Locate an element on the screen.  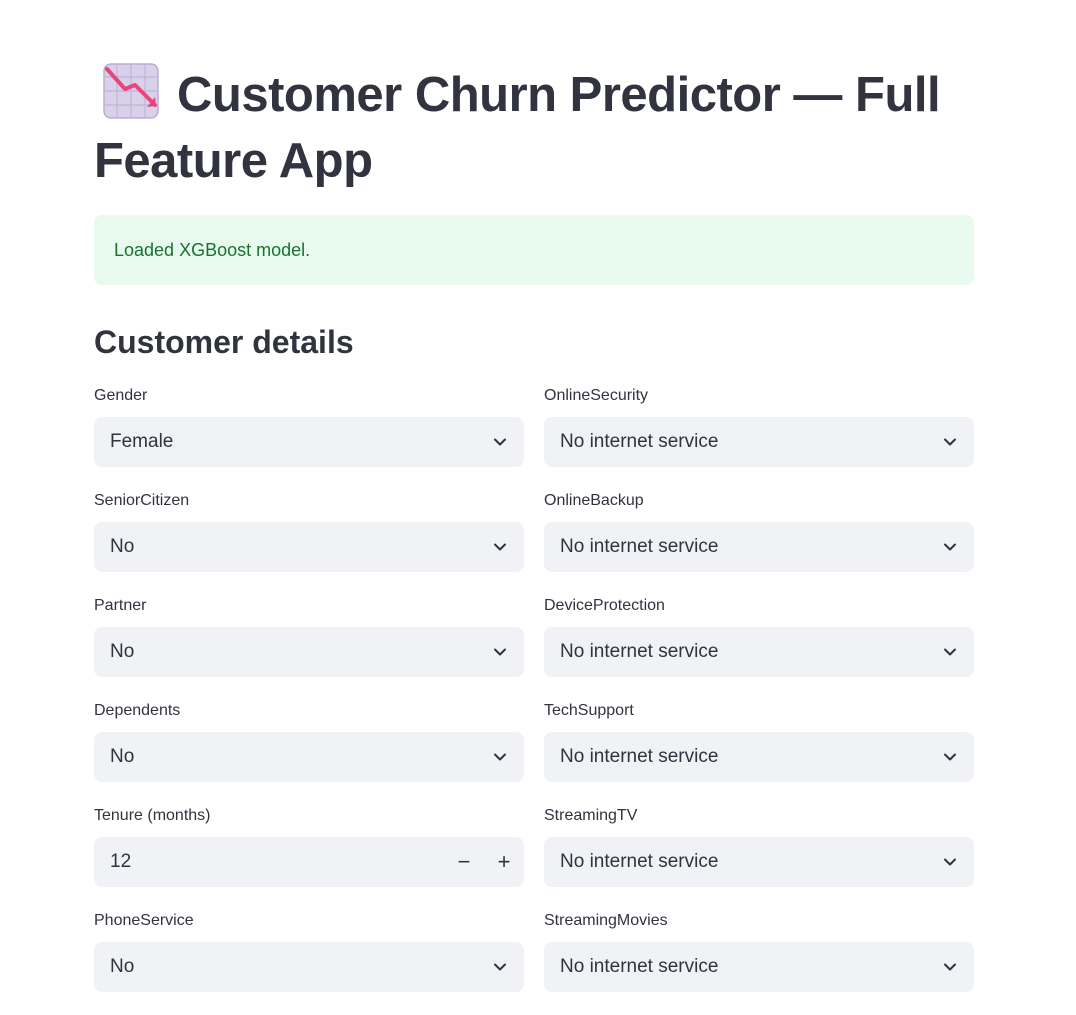
partner-label: Partner is located at coordinates (120, 605).